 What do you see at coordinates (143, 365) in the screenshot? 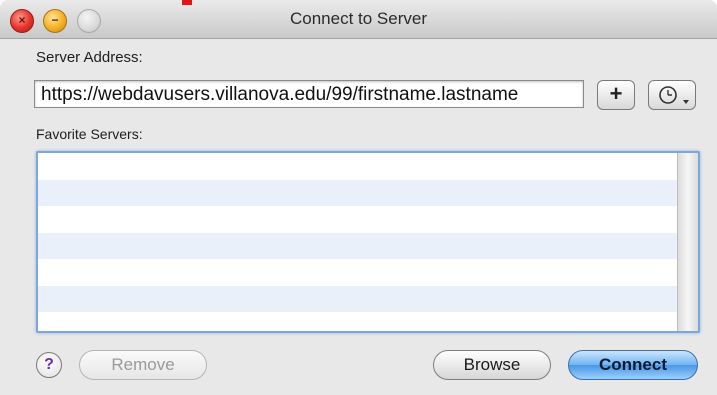
I see `remove-button: Remove` at bounding box center [143, 365].